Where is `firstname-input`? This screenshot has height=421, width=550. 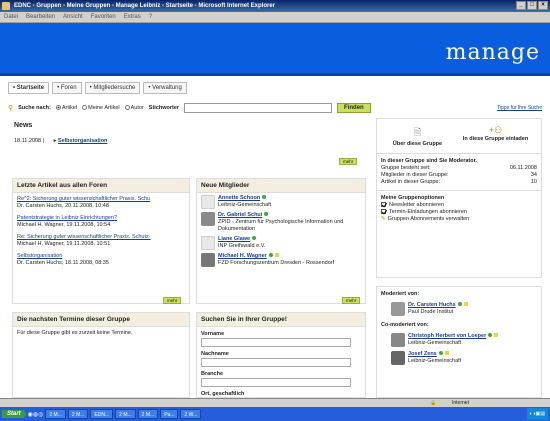
firstname-input is located at coordinates (276, 342).